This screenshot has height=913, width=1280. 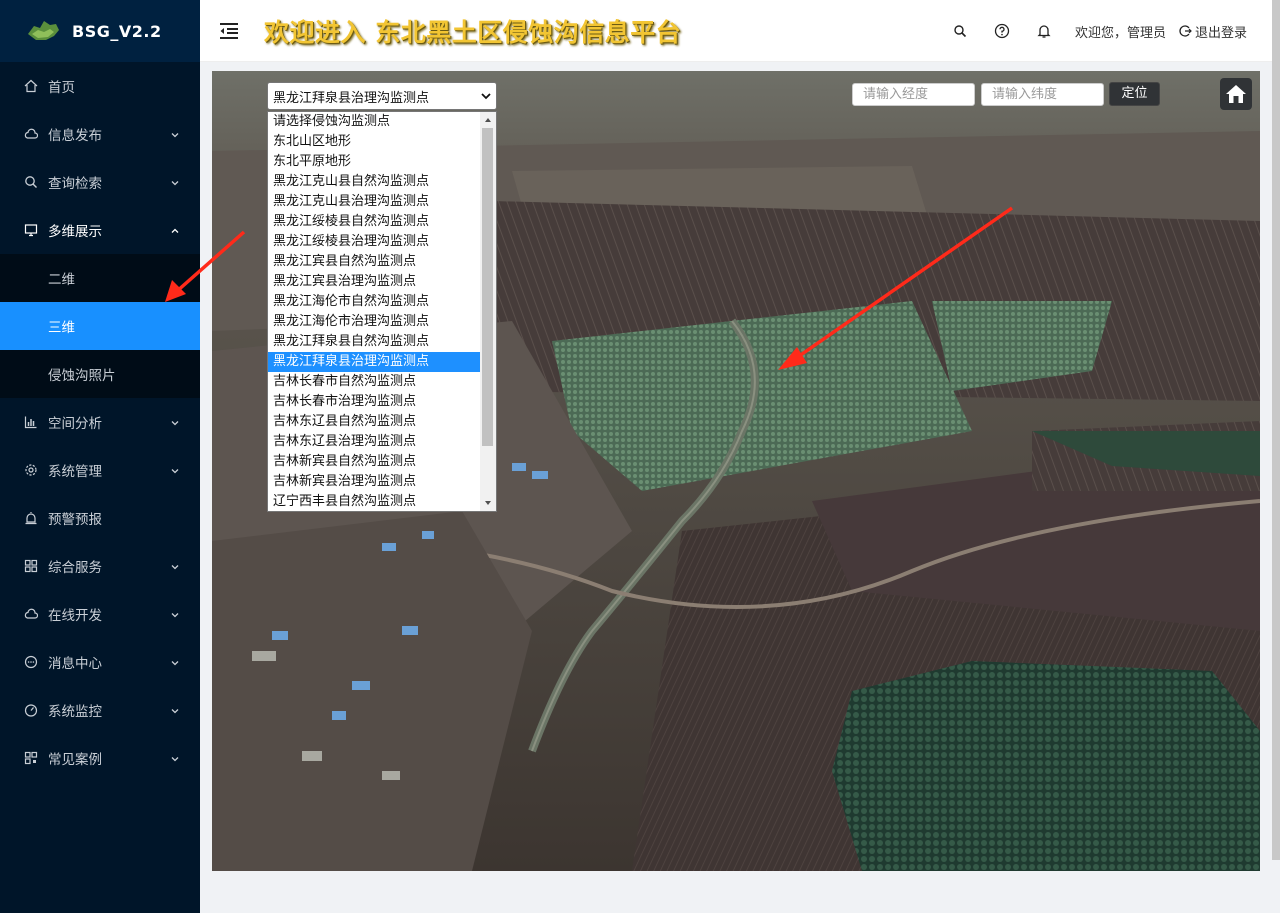 I want to click on dropdown-option: 请选择侵蚀沟监测点, so click(x=382, y=122).